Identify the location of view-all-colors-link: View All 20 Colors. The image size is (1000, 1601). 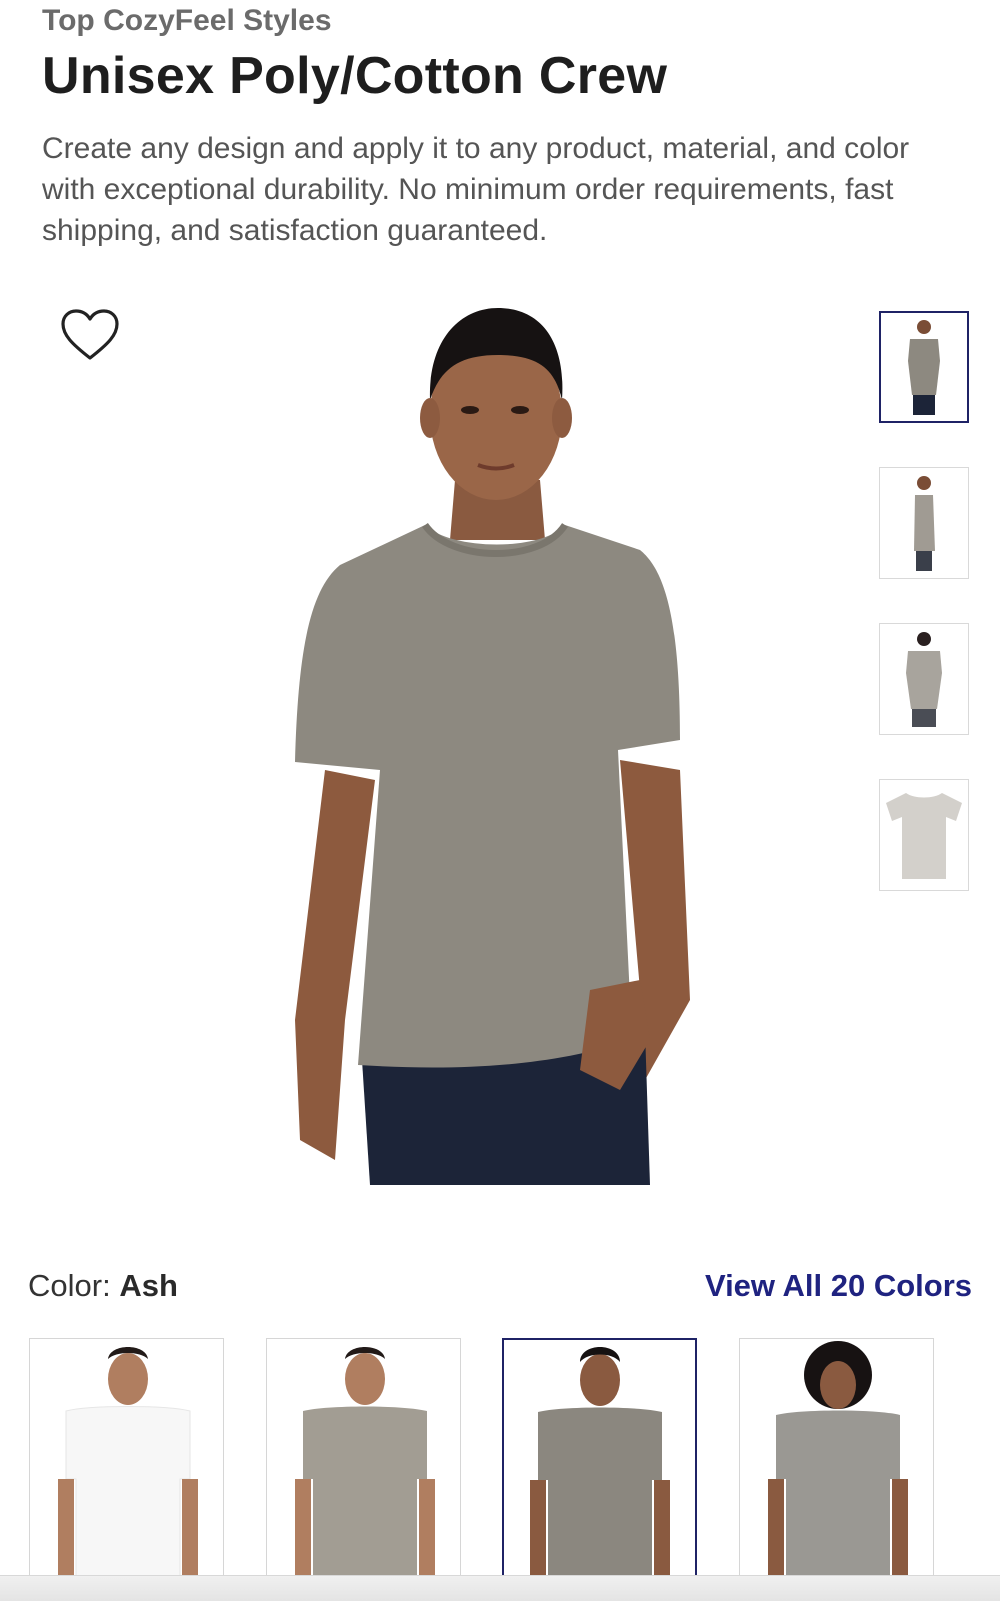
(838, 1286).